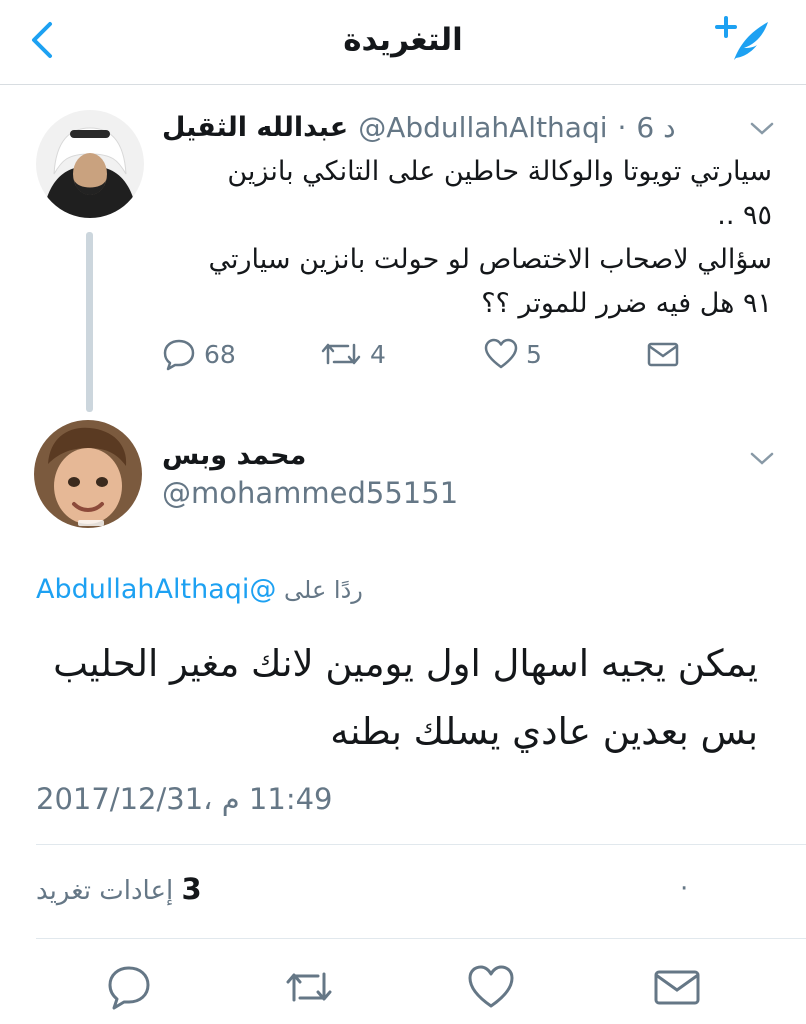 This screenshot has height=1024, width=806. Describe the element at coordinates (156, 589) in the screenshot. I see `replying-to-handle: @AbdullahAlthaqi` at that location.